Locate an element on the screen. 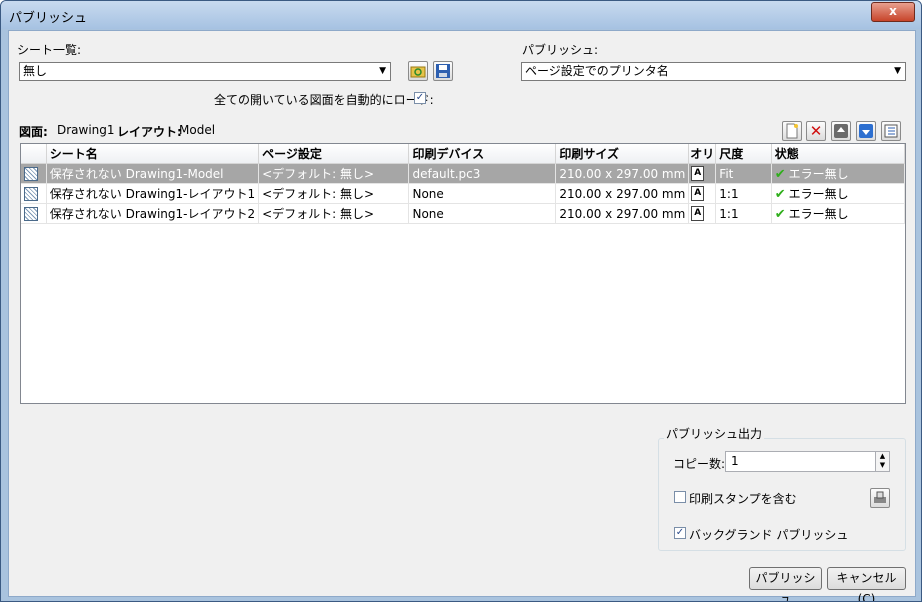 This screenshot has height=602, width=922. drawing-value: Drawing1 is located at coordinates (86, 130).